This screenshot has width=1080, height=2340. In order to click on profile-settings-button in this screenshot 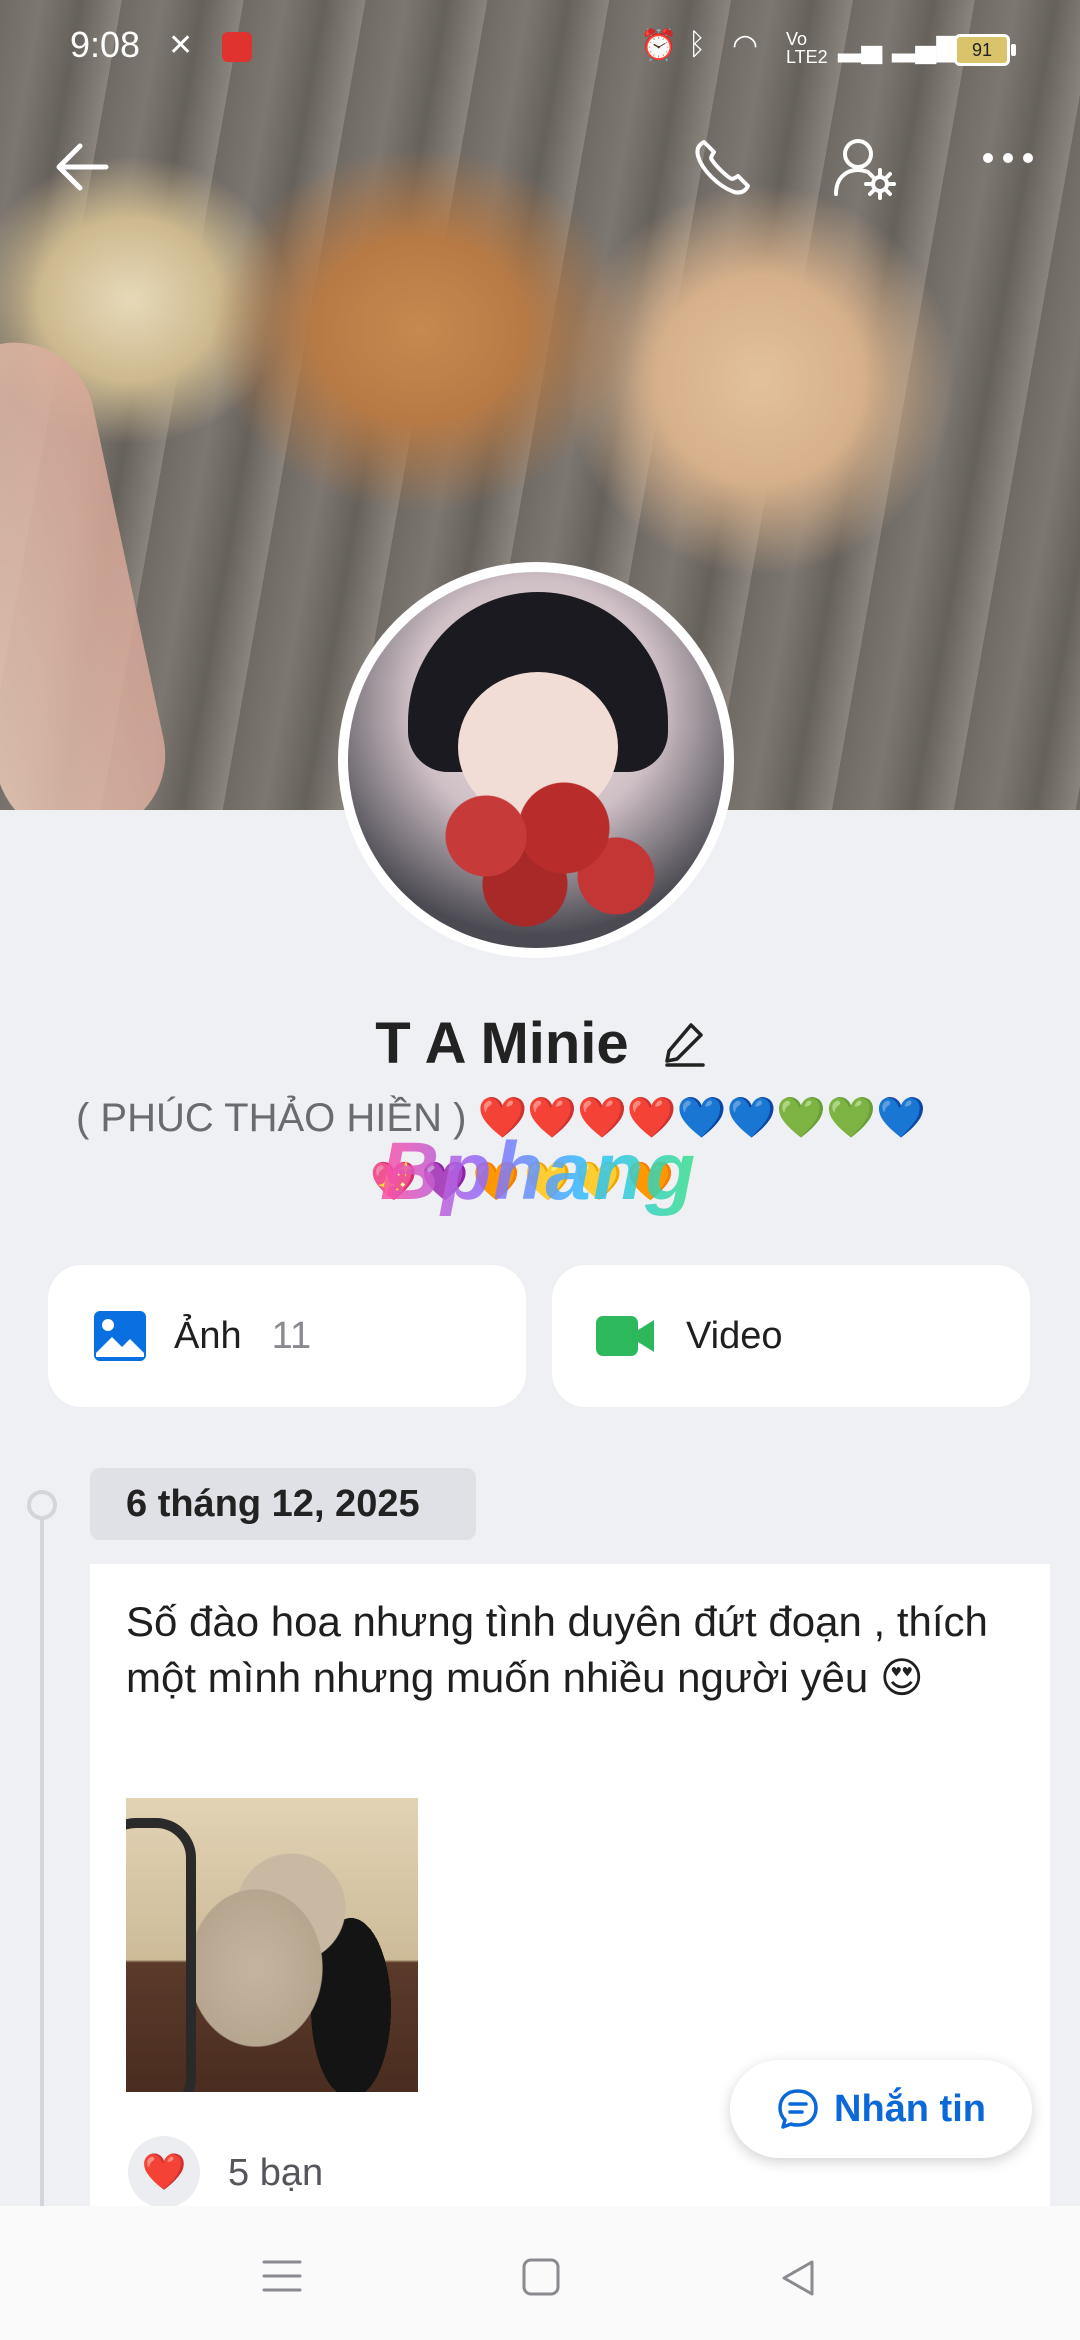, I will do `click(865, 171)`.